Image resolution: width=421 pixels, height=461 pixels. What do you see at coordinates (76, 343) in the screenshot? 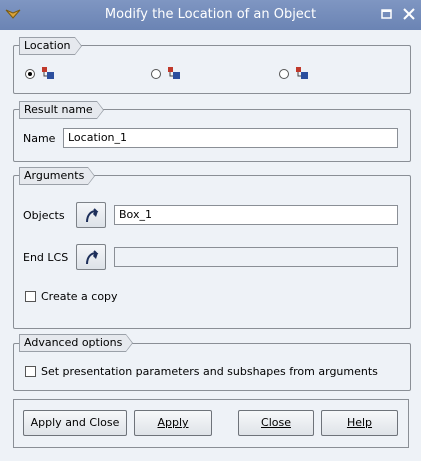
I see `advanced-options-group-label: Advanced options` at bounding box center [76, 343].